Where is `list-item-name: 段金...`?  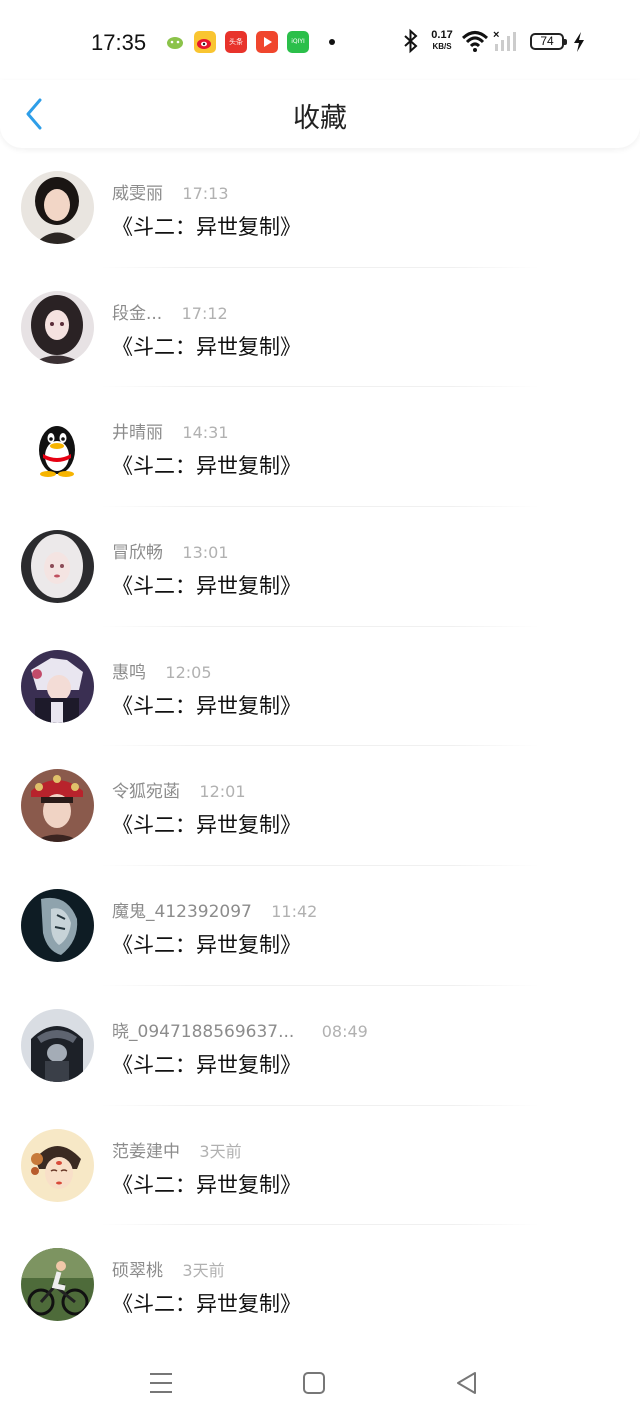
list-item-name: 段金... is located at coordinates (137, 313).